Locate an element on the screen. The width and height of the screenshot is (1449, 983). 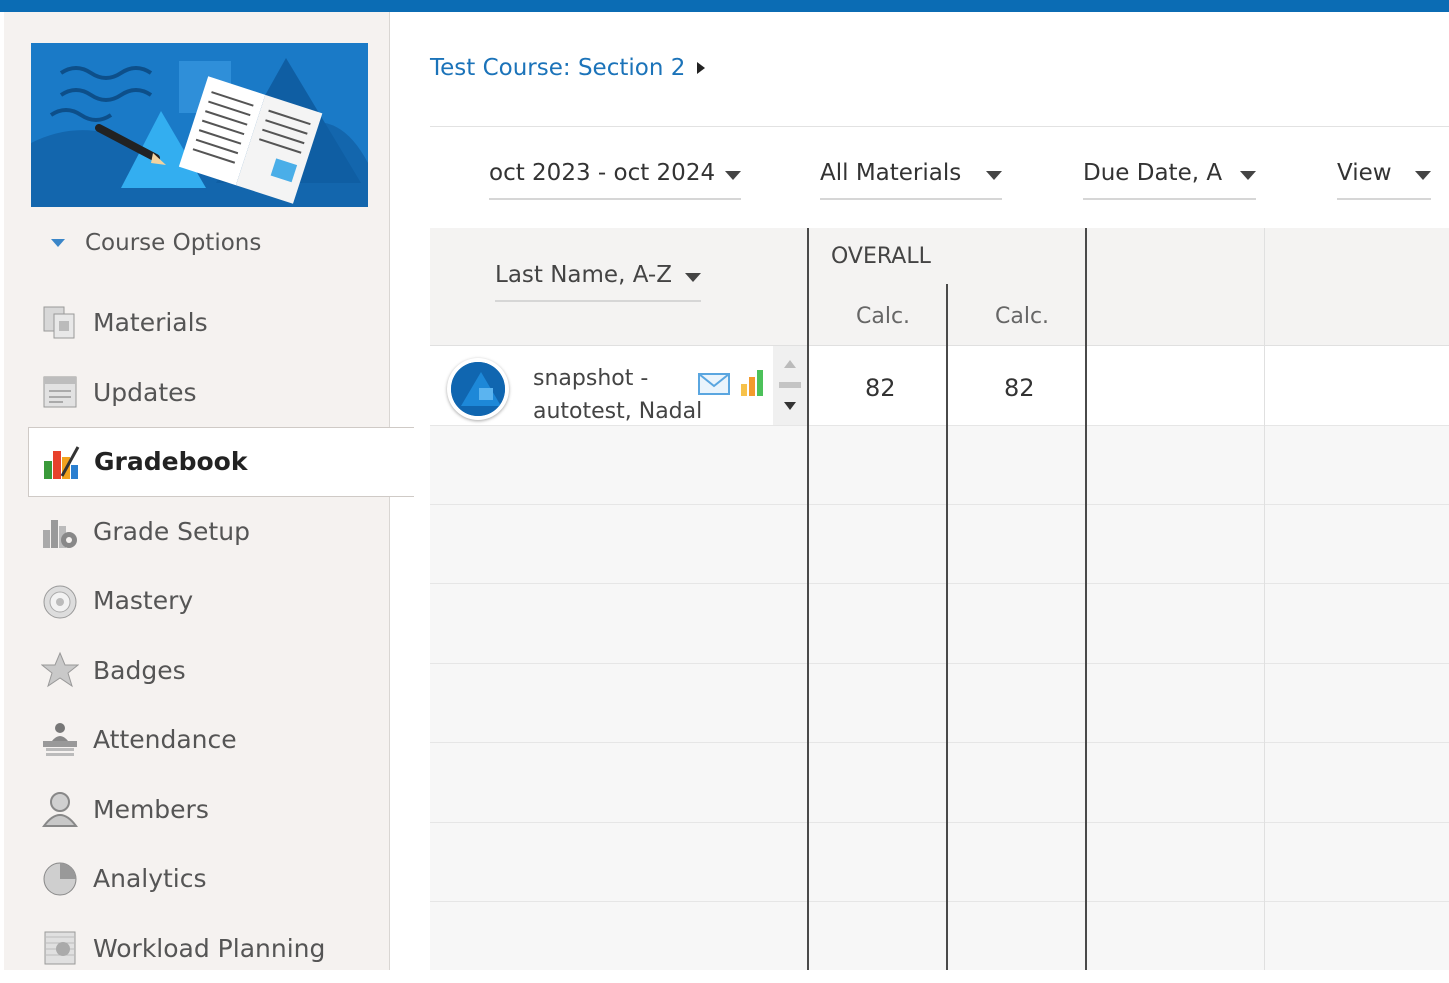
materials-filter-dropdown: All Materials is located at coordinates (911, 180).